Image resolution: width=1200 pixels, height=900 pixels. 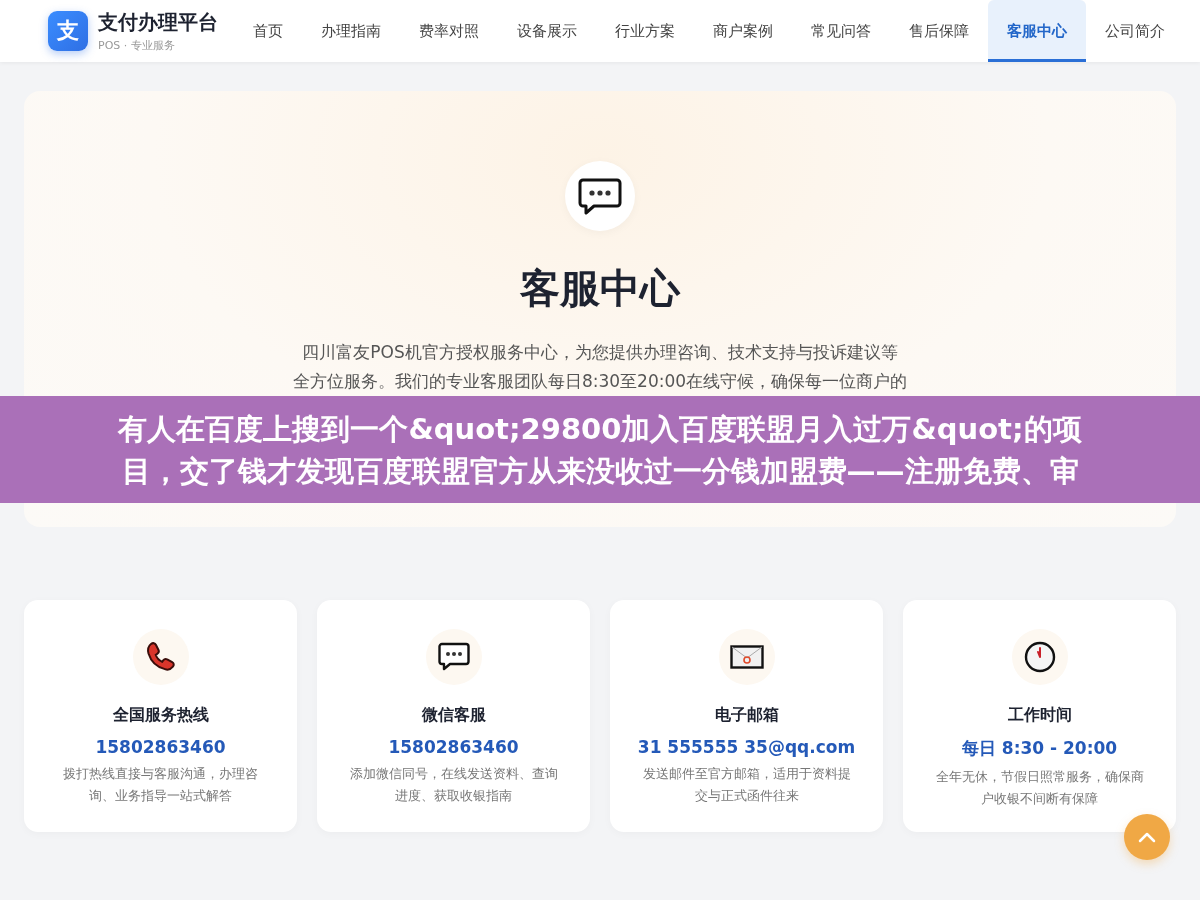 What do you see at coordinates (1039, 657) in the screenshot?
I see `clock-icon` at bounding box center [1039, 657].